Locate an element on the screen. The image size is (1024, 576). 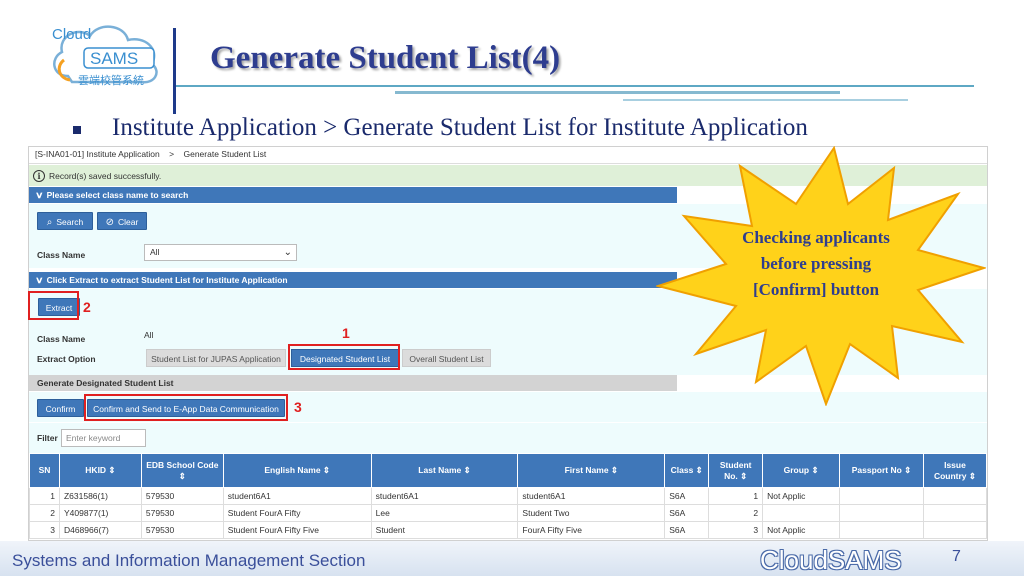
clear-button: ⊘ Clear is located at coordinates (122, 221).